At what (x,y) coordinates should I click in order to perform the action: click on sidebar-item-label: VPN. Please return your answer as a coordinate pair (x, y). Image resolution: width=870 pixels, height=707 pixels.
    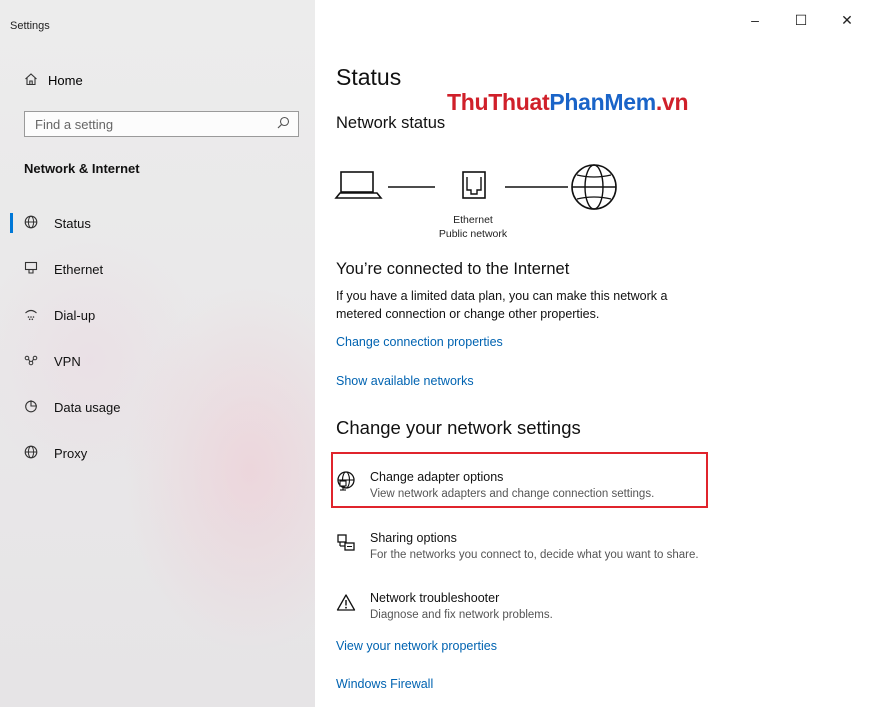
    Looking at the image, I should click on (67, 361).